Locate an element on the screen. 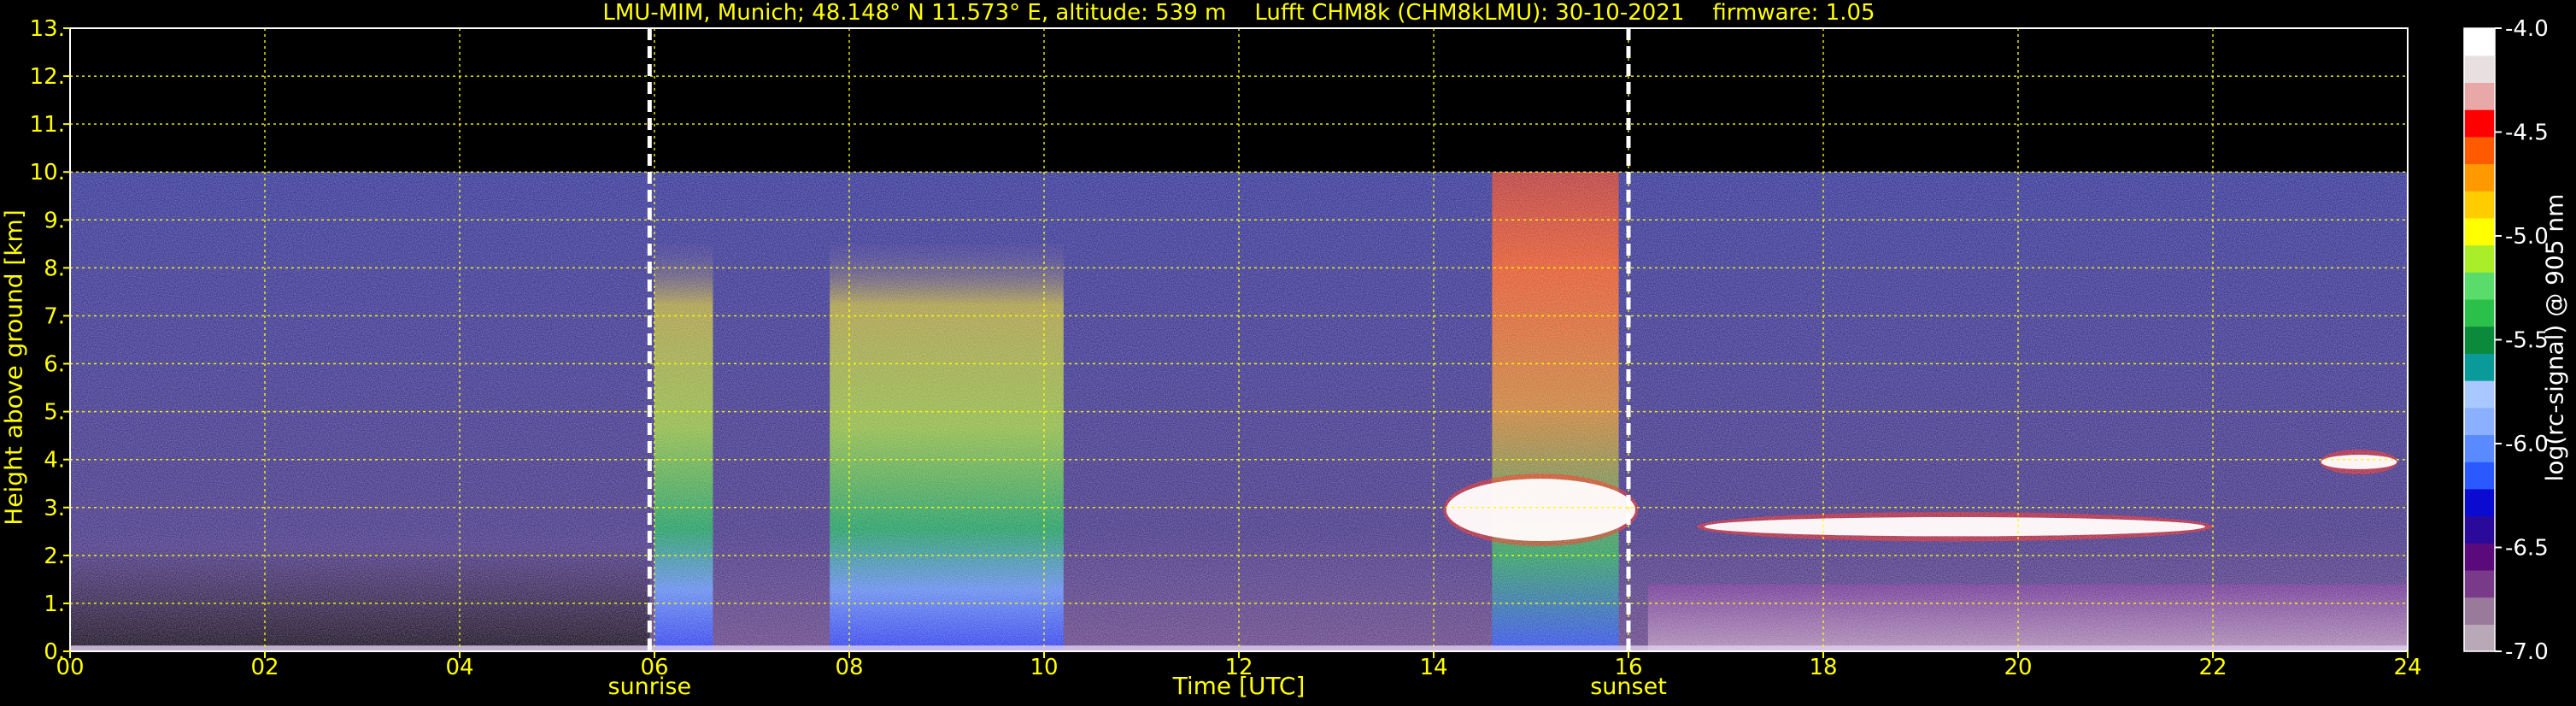  x-tick-label: 14 is located at coordinates (1433, 667).